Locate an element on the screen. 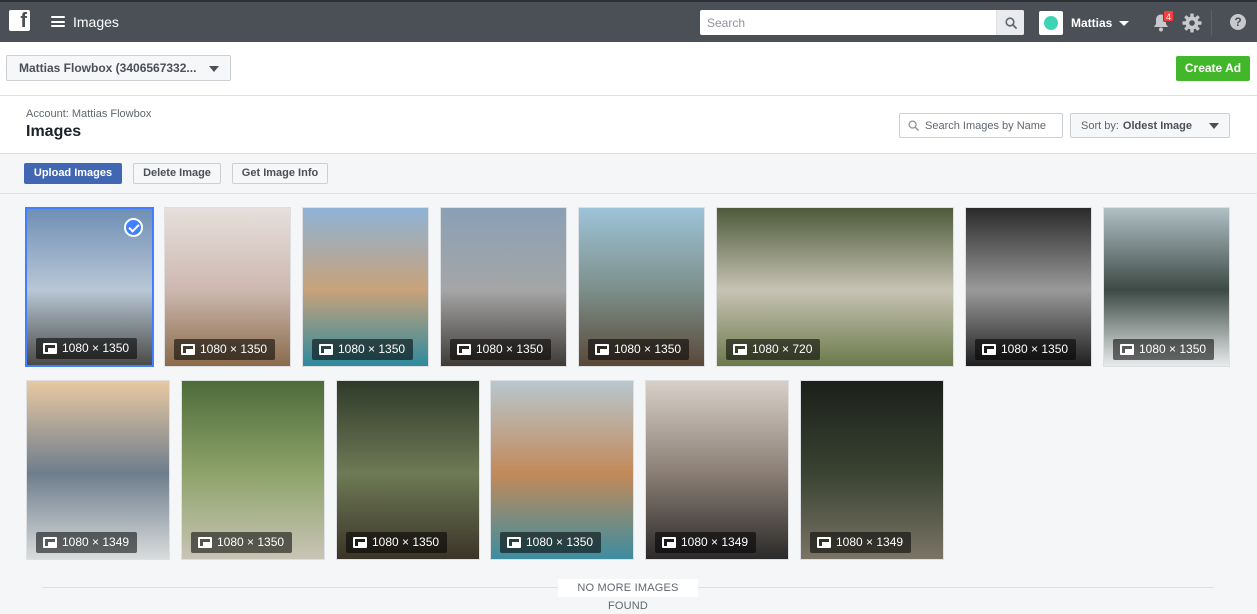 The width and height of the screenshot is (1257, 614). sort-prefix: Sort by: is located at coordinates (1100, 125).